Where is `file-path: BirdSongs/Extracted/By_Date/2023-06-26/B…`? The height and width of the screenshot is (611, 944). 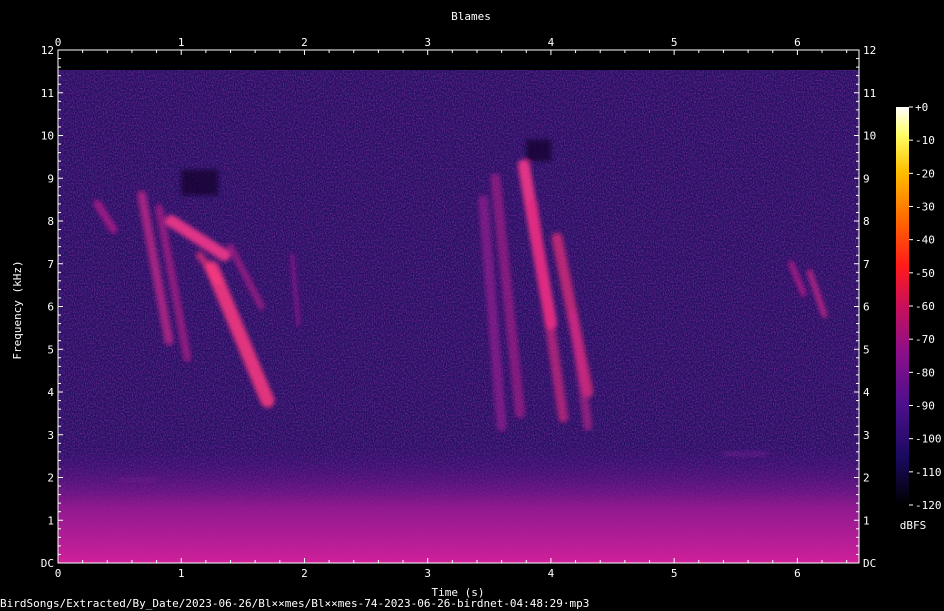 file-path: BirdSongs/Extracted/By_Date/2023-06-26/B… is located at coordinates (294, 603).